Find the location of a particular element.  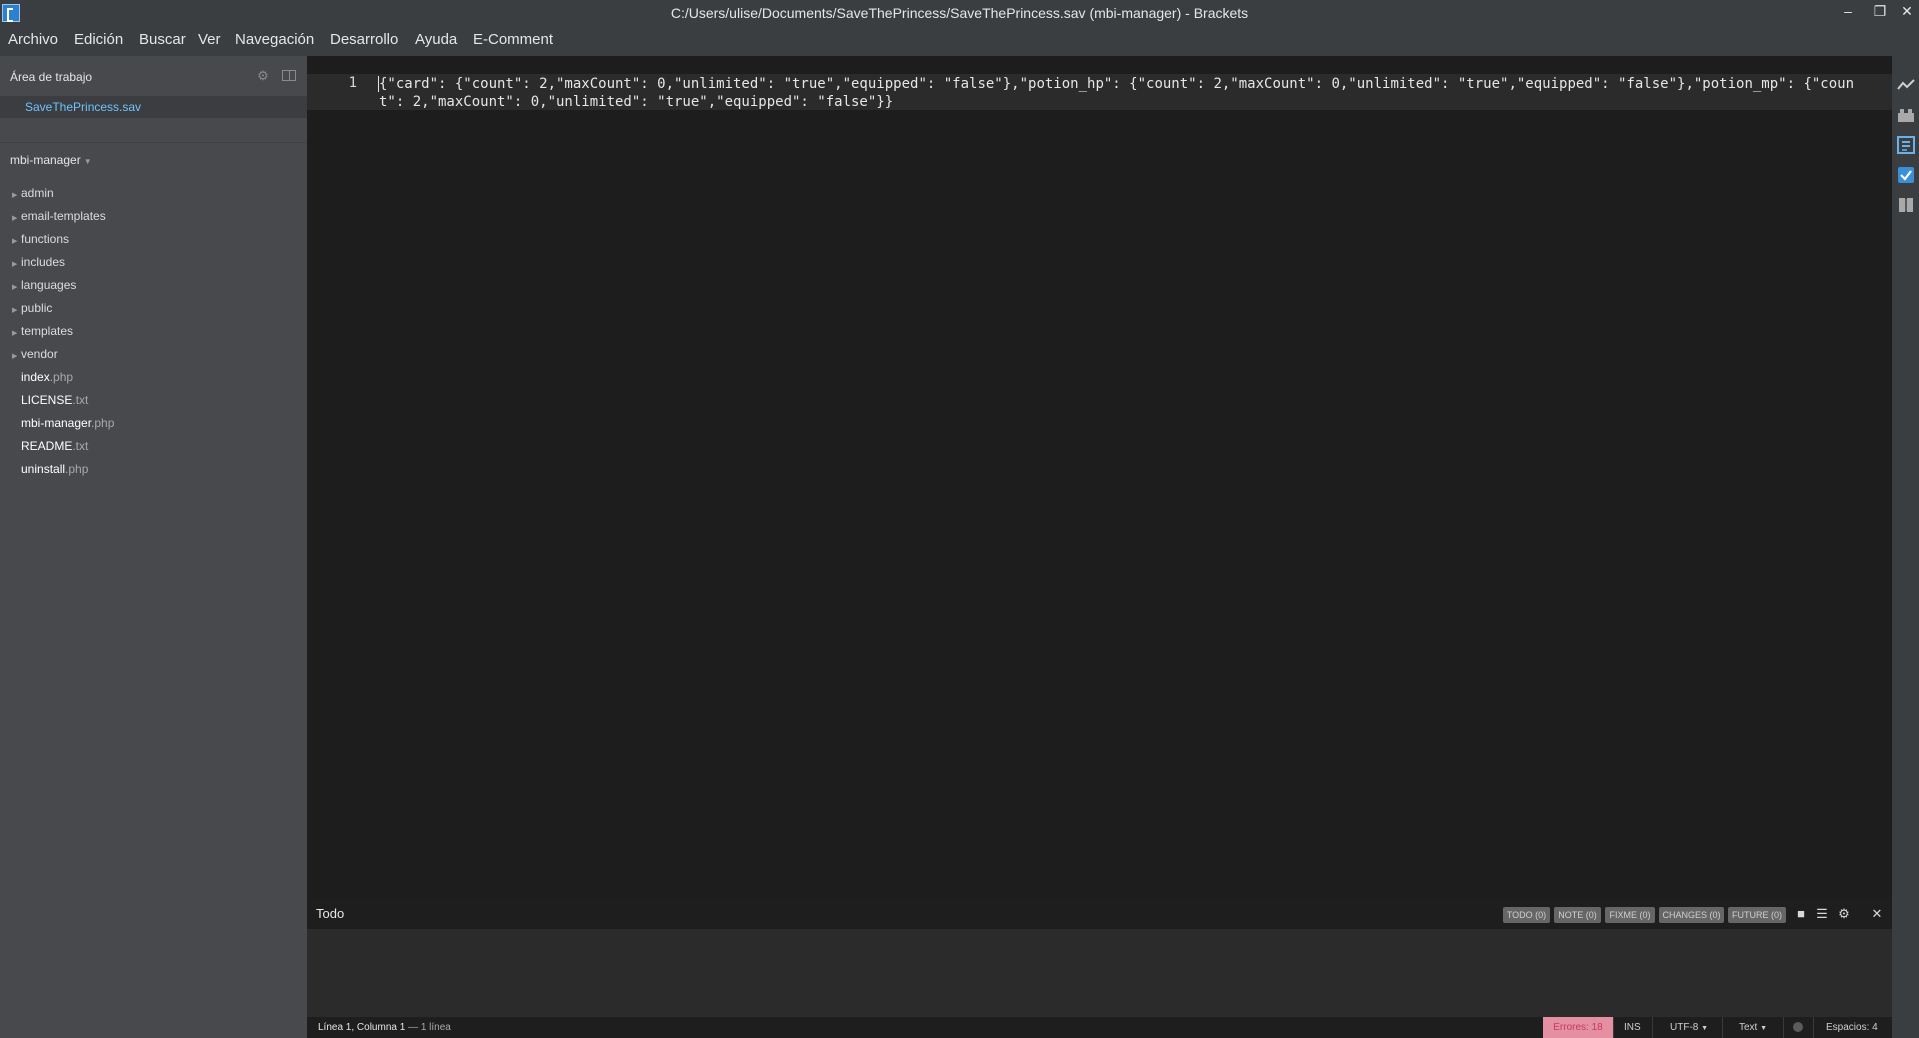

menu-desarrollo: Desarrollo is located at coordinates (364, 39).